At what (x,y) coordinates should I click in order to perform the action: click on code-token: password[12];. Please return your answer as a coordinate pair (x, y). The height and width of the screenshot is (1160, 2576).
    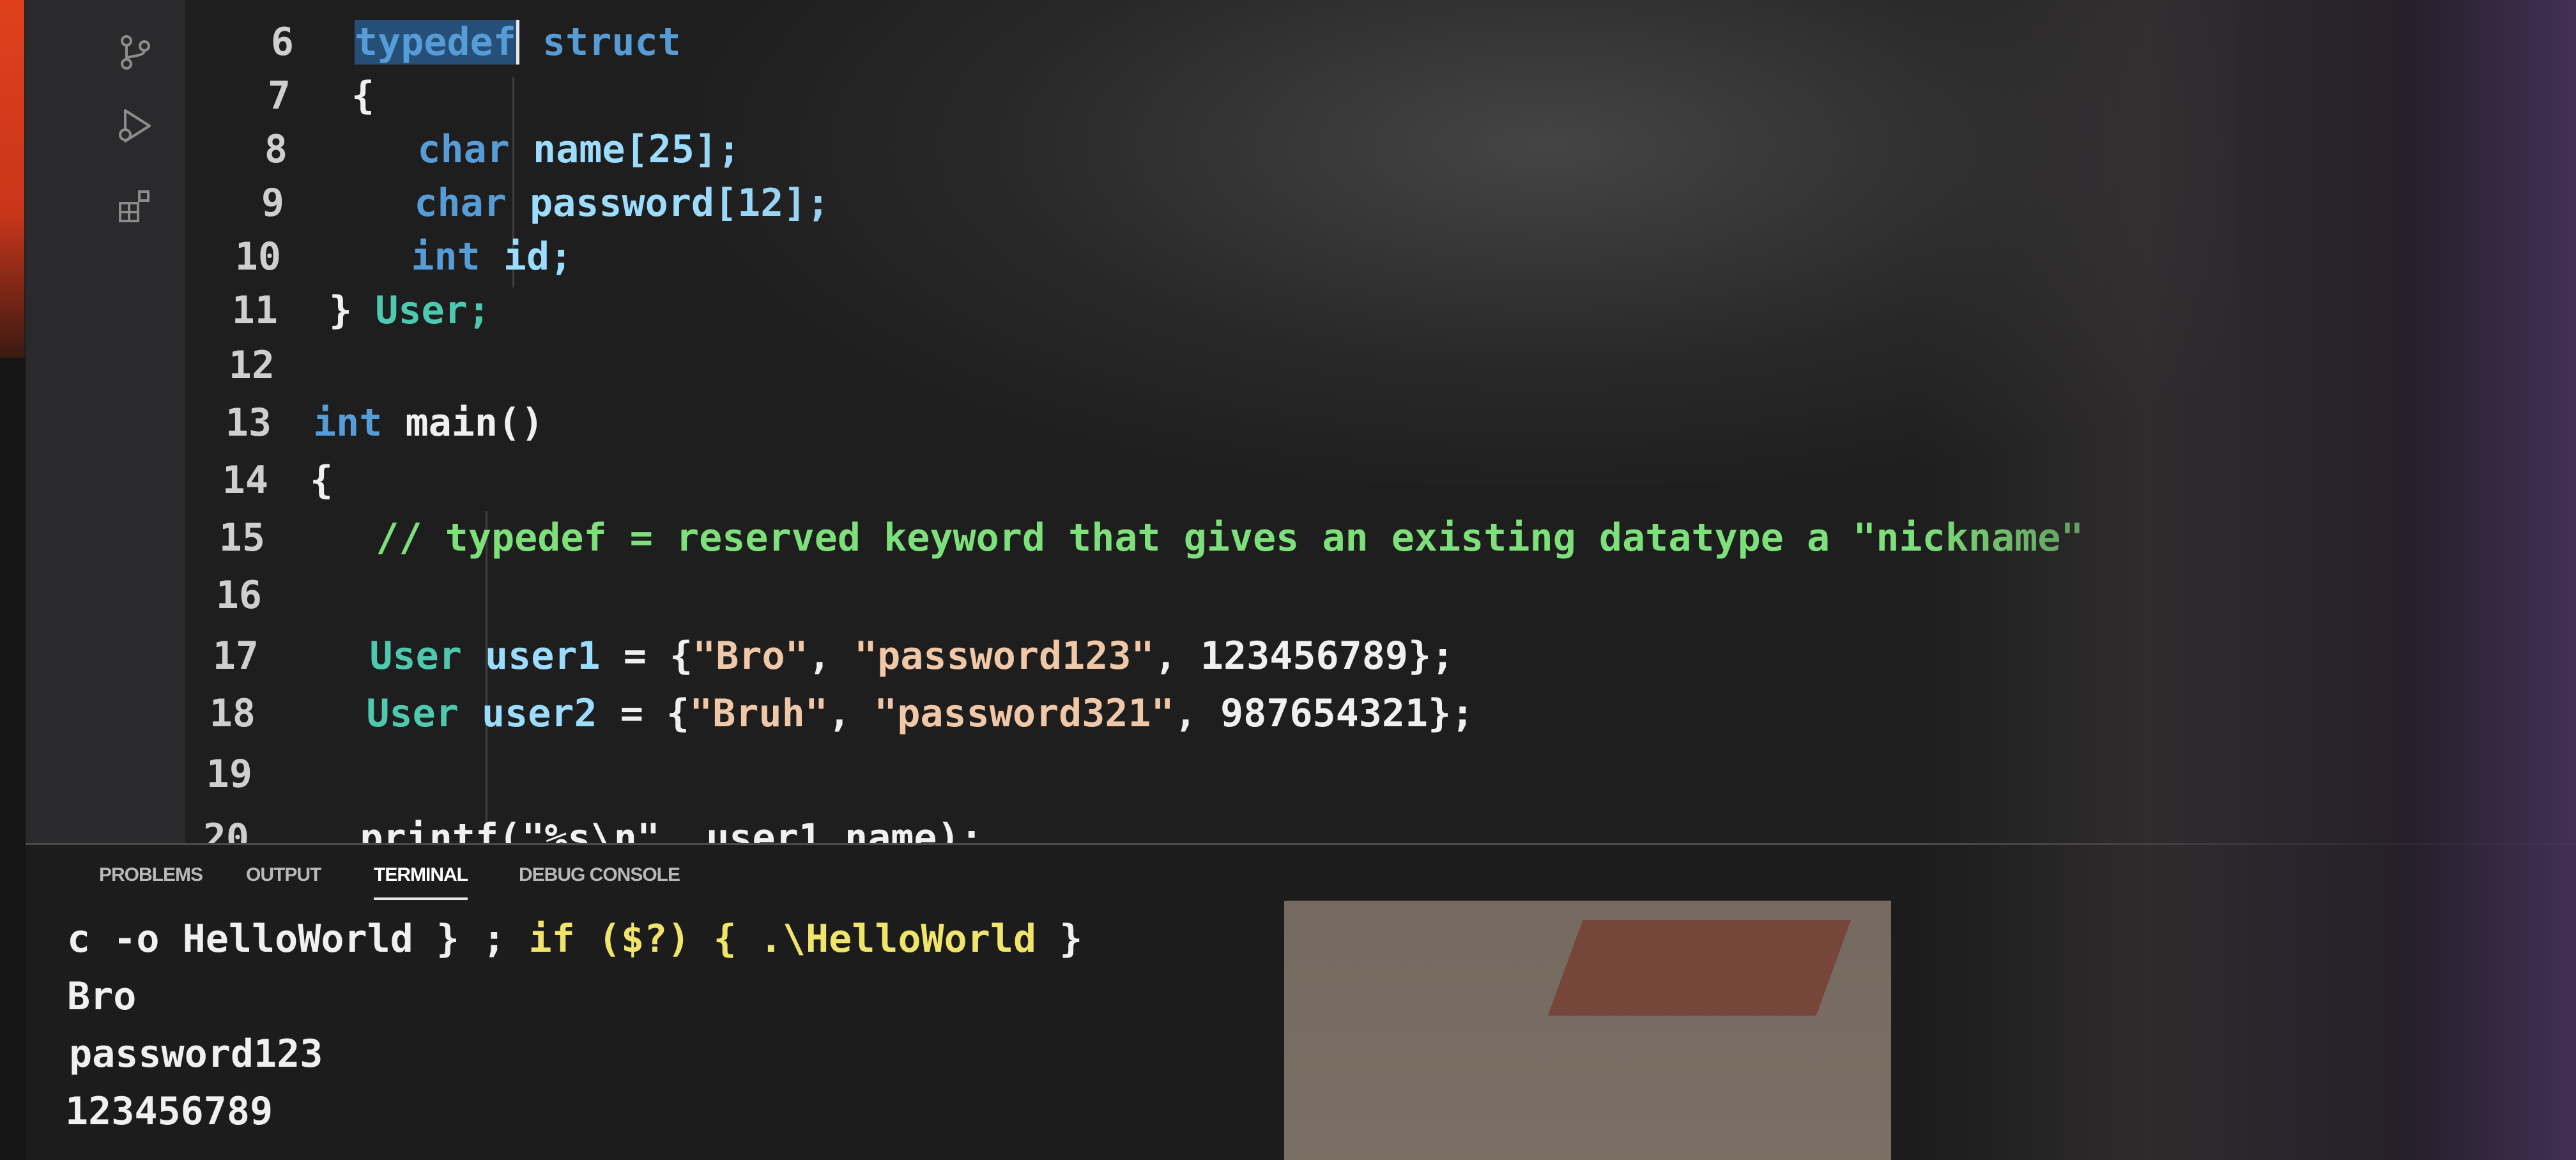
    Looking at the image, I should click on (668, 203).